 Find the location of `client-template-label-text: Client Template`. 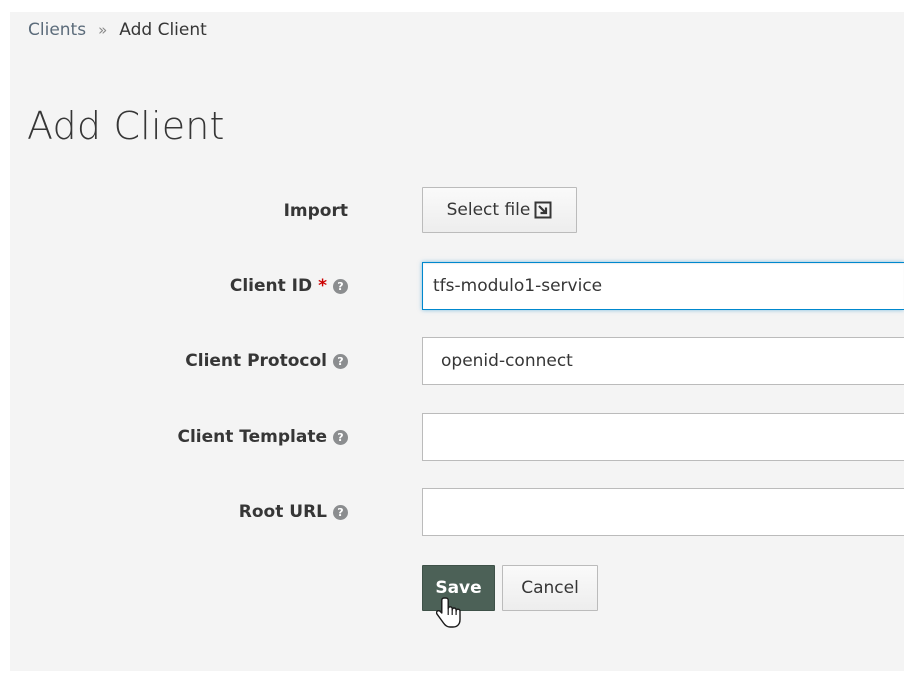

client-template-label-text: Client Template is located at coordinates (252, 437).